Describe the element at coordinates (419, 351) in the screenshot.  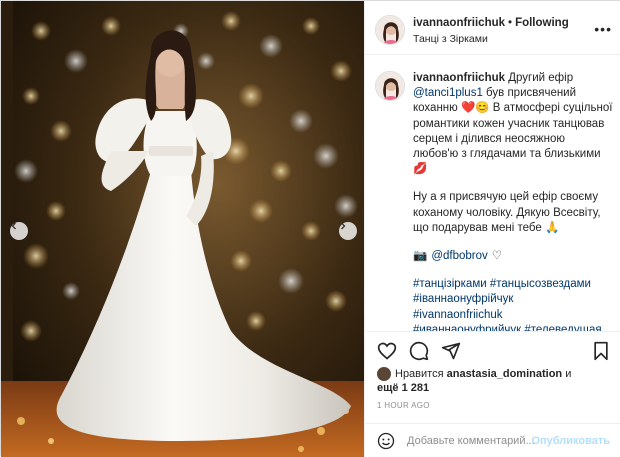
I see `comment-icon` at that location.